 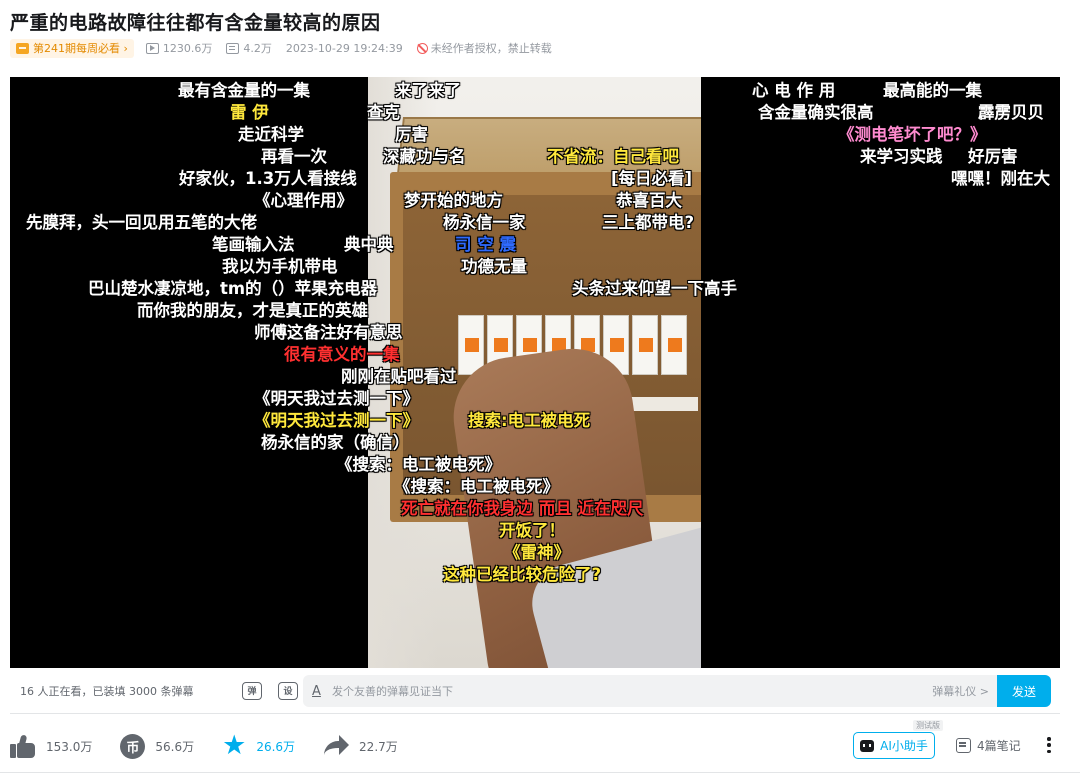 I want to click on danmaku-item: 再看一次, so click(x=294, y=156).